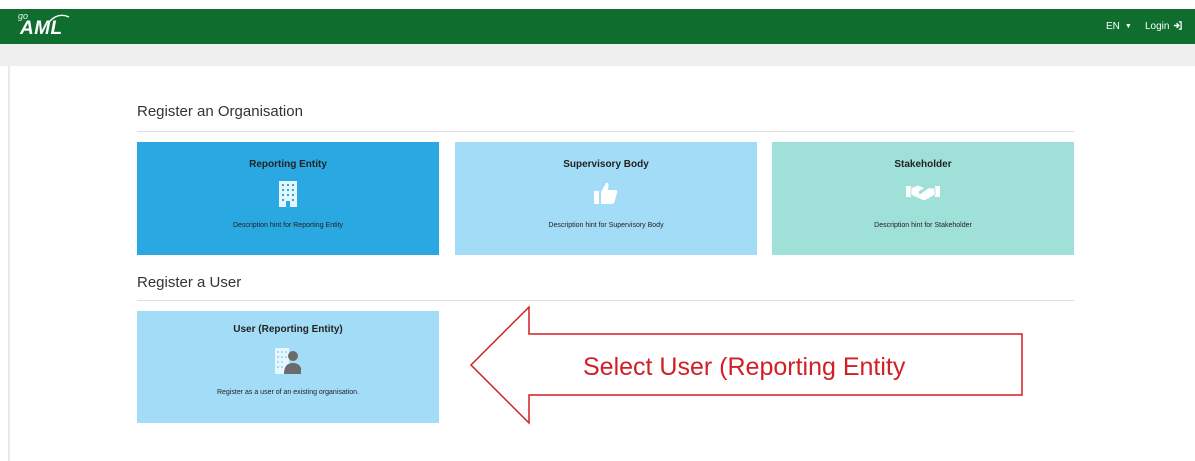  I want to click on logo-swoosh-icon, so click(59, 18).